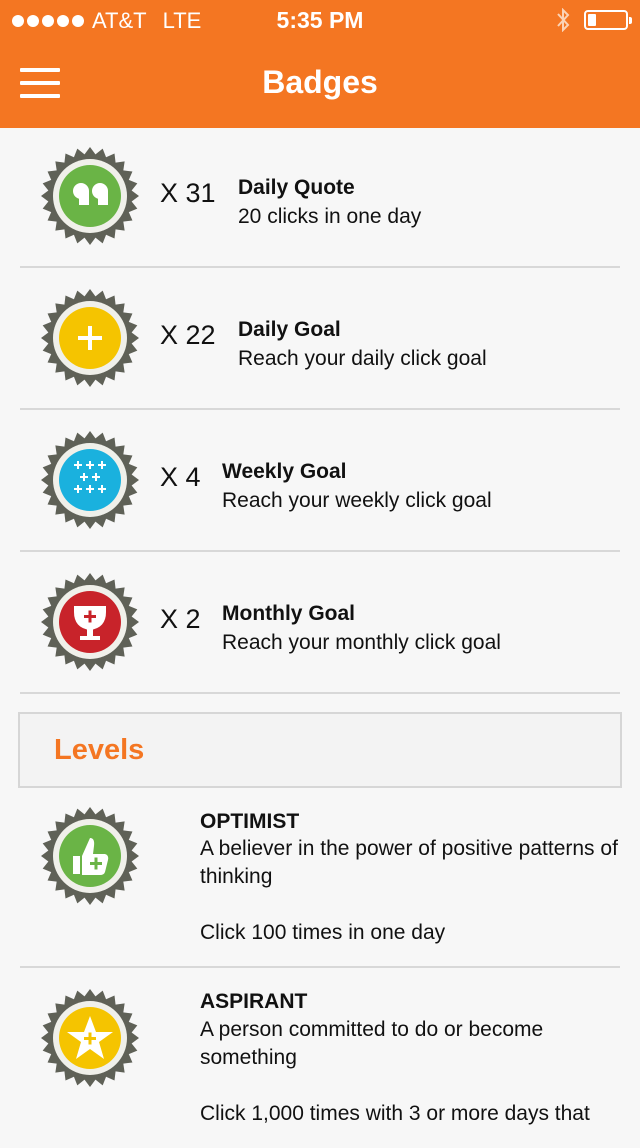 This screenshot has height=1148, width=640. Describe the element at coordinates (362, 358) in the screenshot. I see `badge-description: Reach your daily click goal` at that location.